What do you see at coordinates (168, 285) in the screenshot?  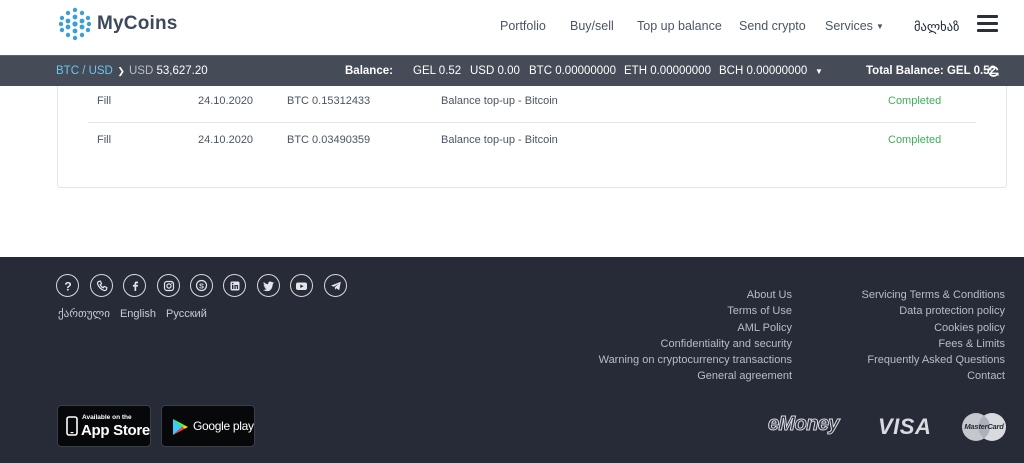 I see `instagram-icon` at bounding box center [168, 285].